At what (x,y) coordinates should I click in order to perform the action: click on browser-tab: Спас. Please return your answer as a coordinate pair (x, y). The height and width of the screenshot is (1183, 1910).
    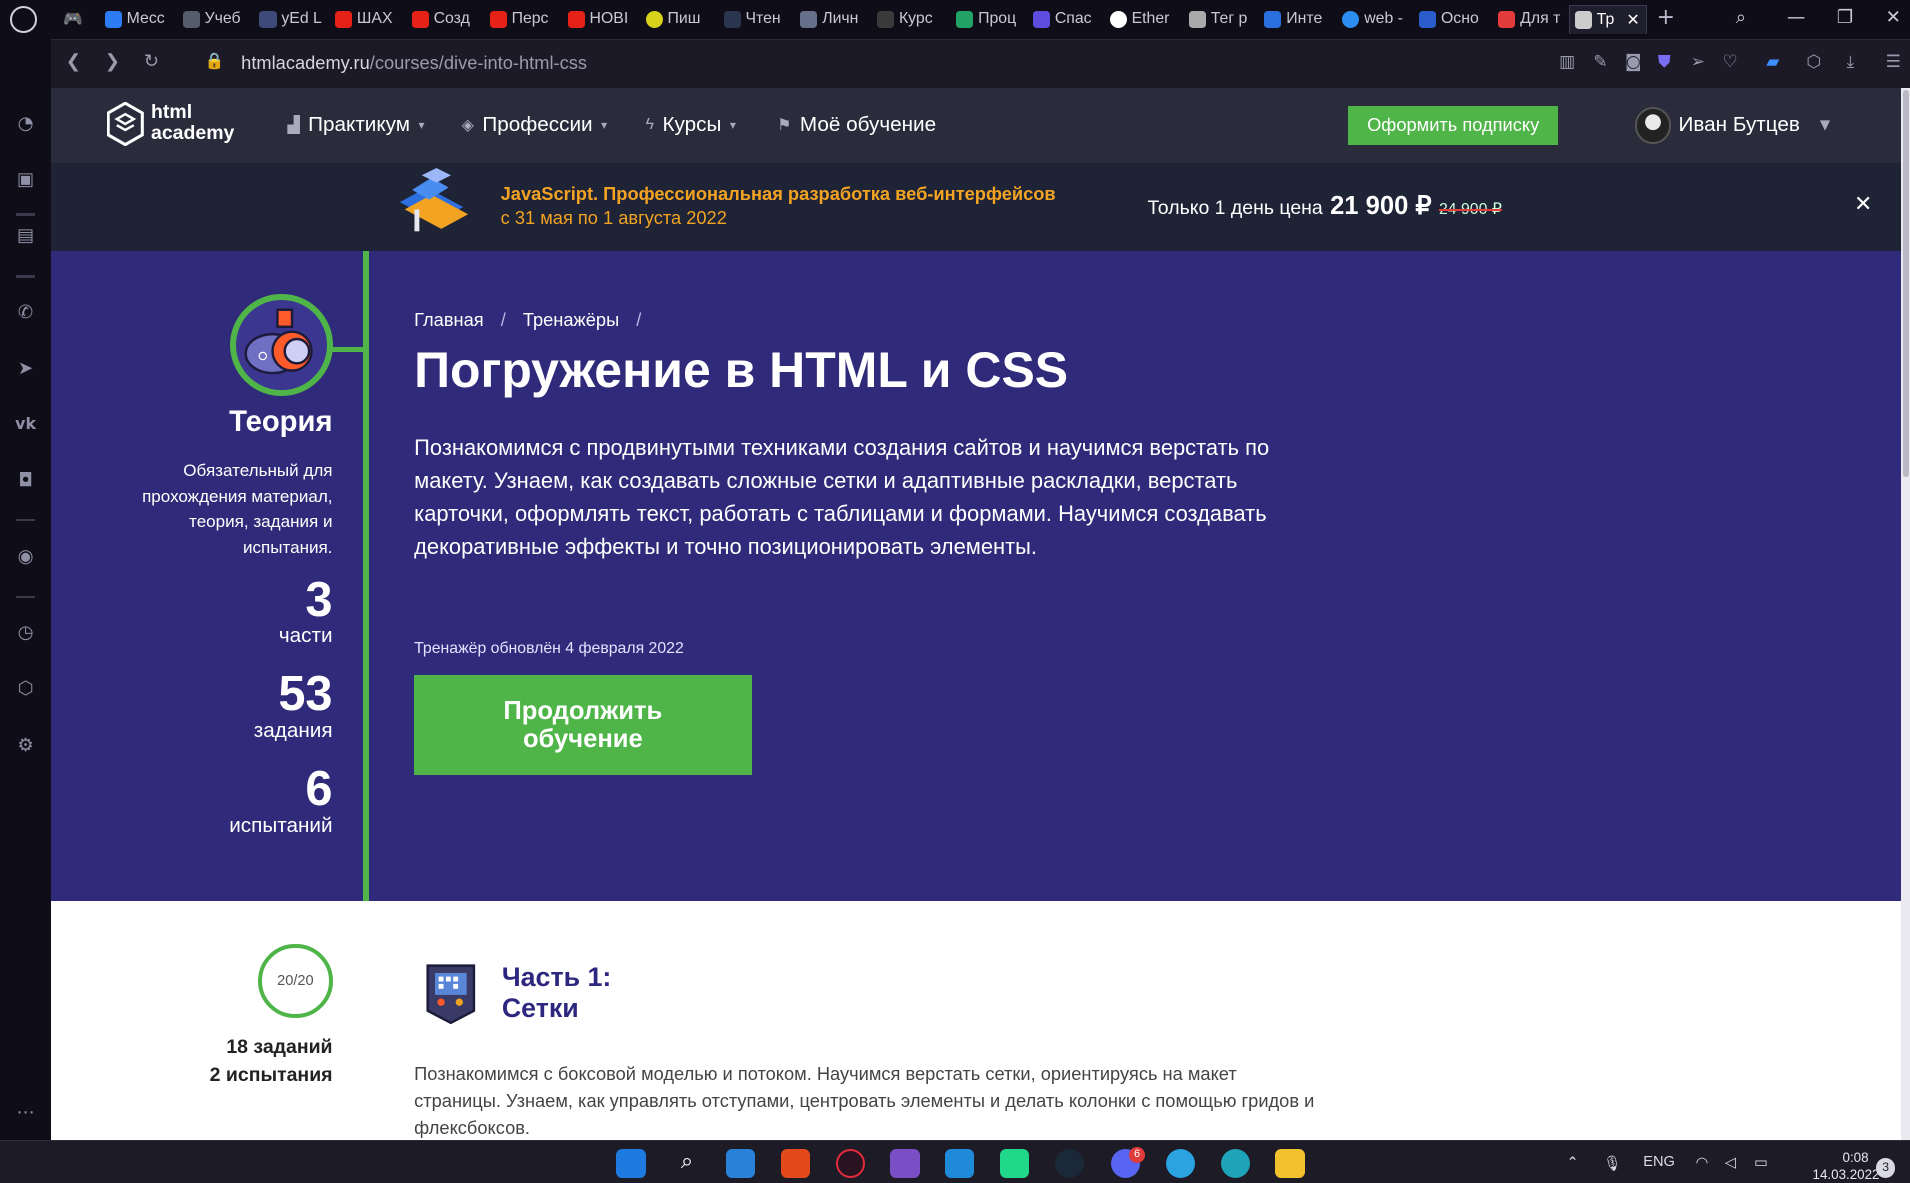
    Looking at the image, I should click on (1065, 19).